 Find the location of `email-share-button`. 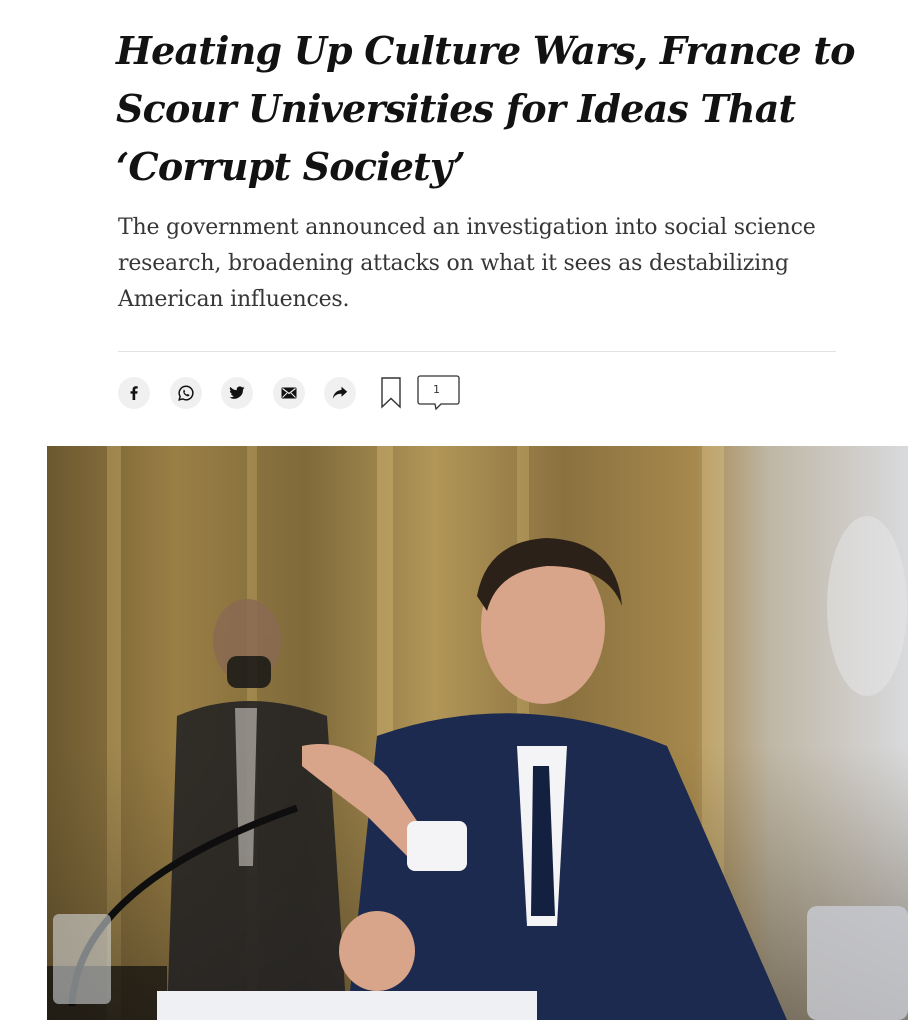

email-share-button is located at coordinates (288, 393).